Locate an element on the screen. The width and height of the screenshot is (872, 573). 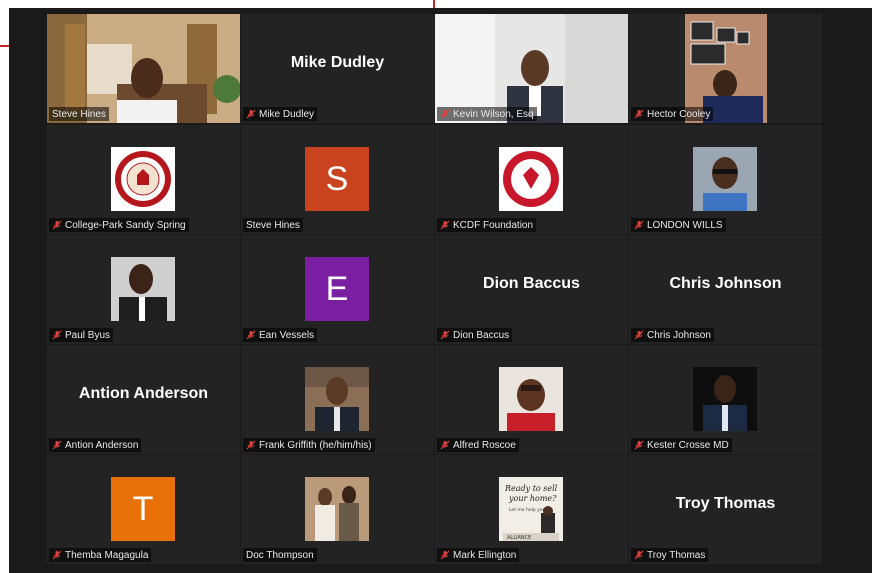
avatar-letter: S is located at coordinates (337, 179).